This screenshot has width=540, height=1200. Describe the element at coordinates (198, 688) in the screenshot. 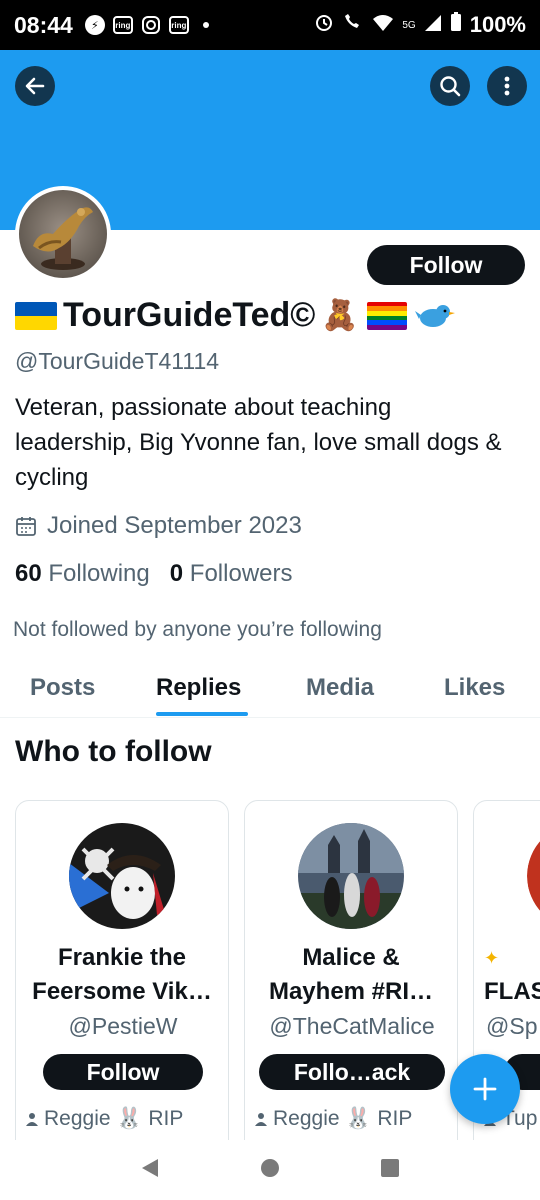

I see `tab-replies: Replies` at that location.